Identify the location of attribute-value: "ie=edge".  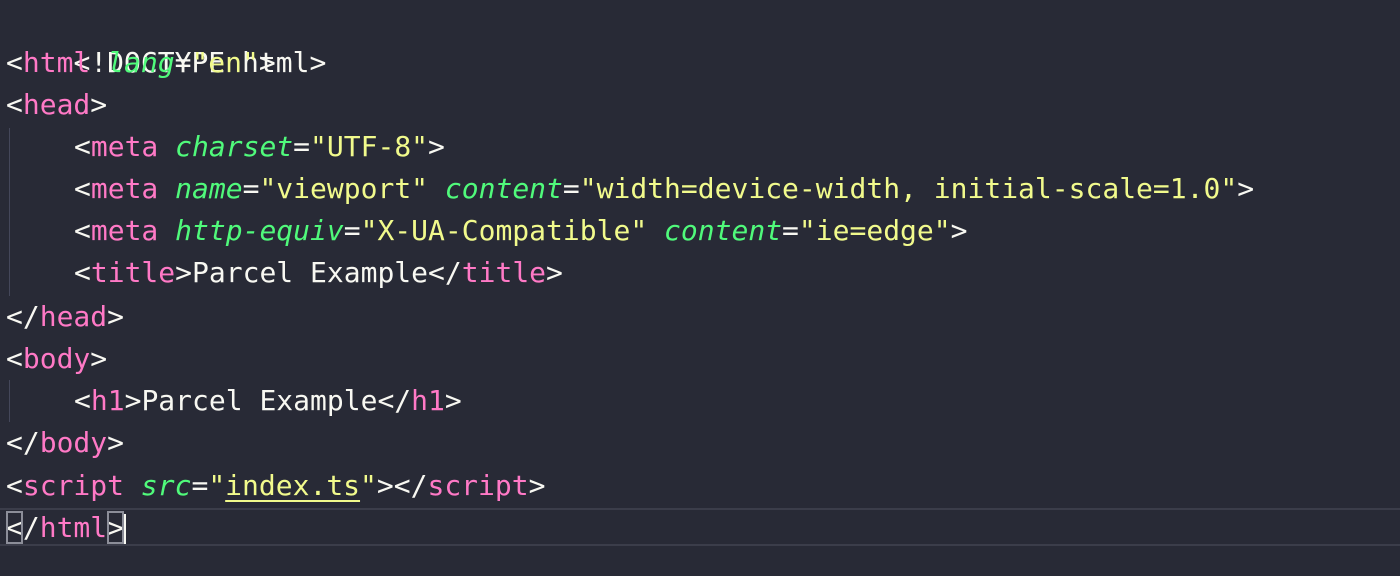
(874, 230).